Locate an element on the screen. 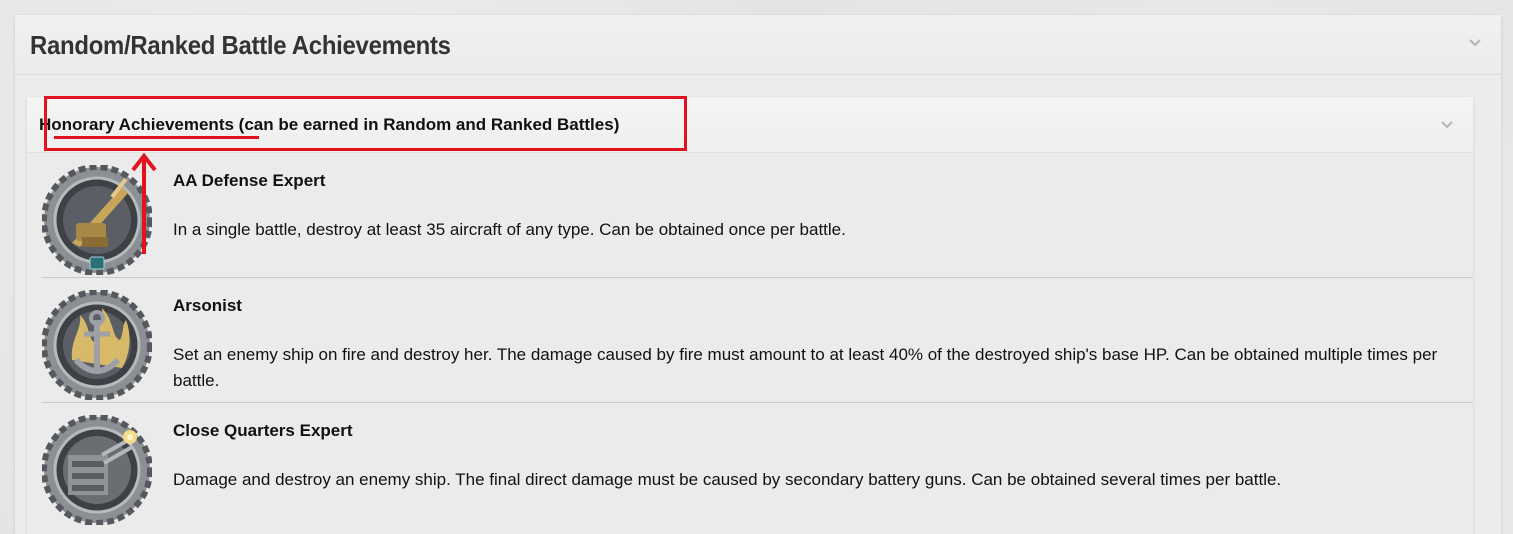 The height and width of the screenshot is (534, 1513). secondary-guns-medal-icon is located at coordinates (97, 470).